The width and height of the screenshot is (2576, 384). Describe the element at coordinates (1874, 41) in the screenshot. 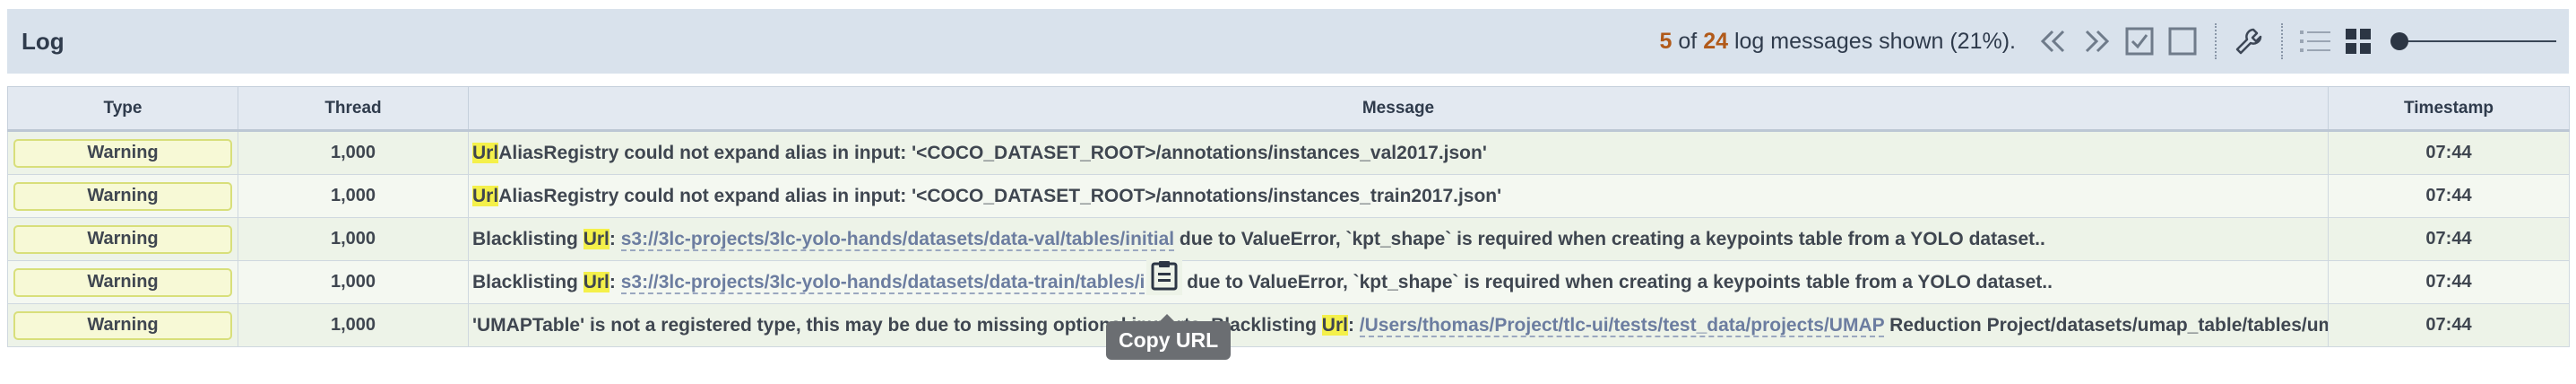

I see `count-suffix: log messages shown (21%).` at that location.